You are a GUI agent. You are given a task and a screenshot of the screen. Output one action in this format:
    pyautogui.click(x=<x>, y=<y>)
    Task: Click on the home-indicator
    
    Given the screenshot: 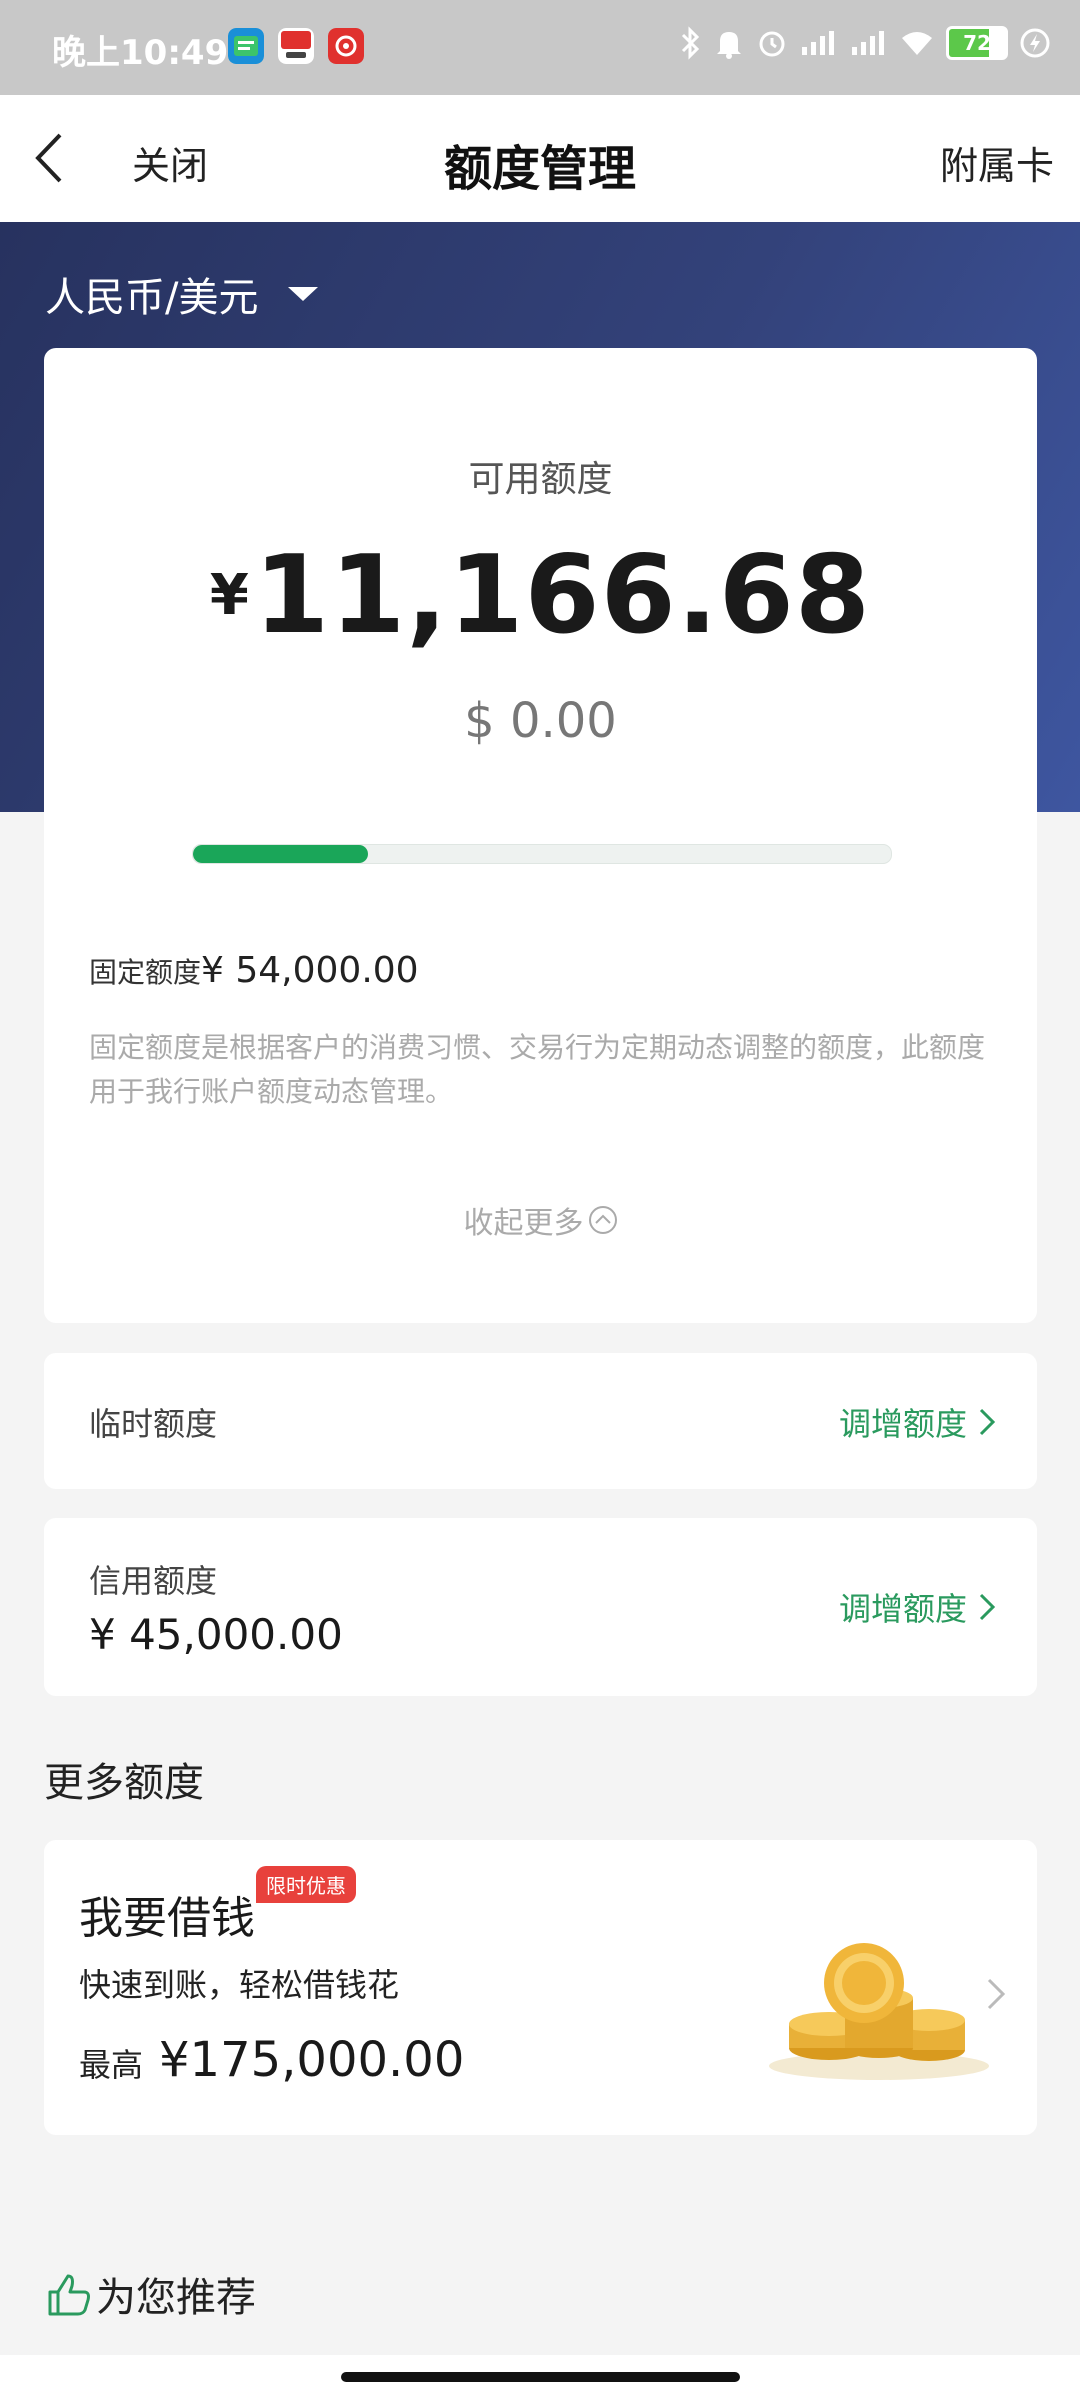 What is the action you would take?
    pyautogui.click(x=540, y=2377)
    